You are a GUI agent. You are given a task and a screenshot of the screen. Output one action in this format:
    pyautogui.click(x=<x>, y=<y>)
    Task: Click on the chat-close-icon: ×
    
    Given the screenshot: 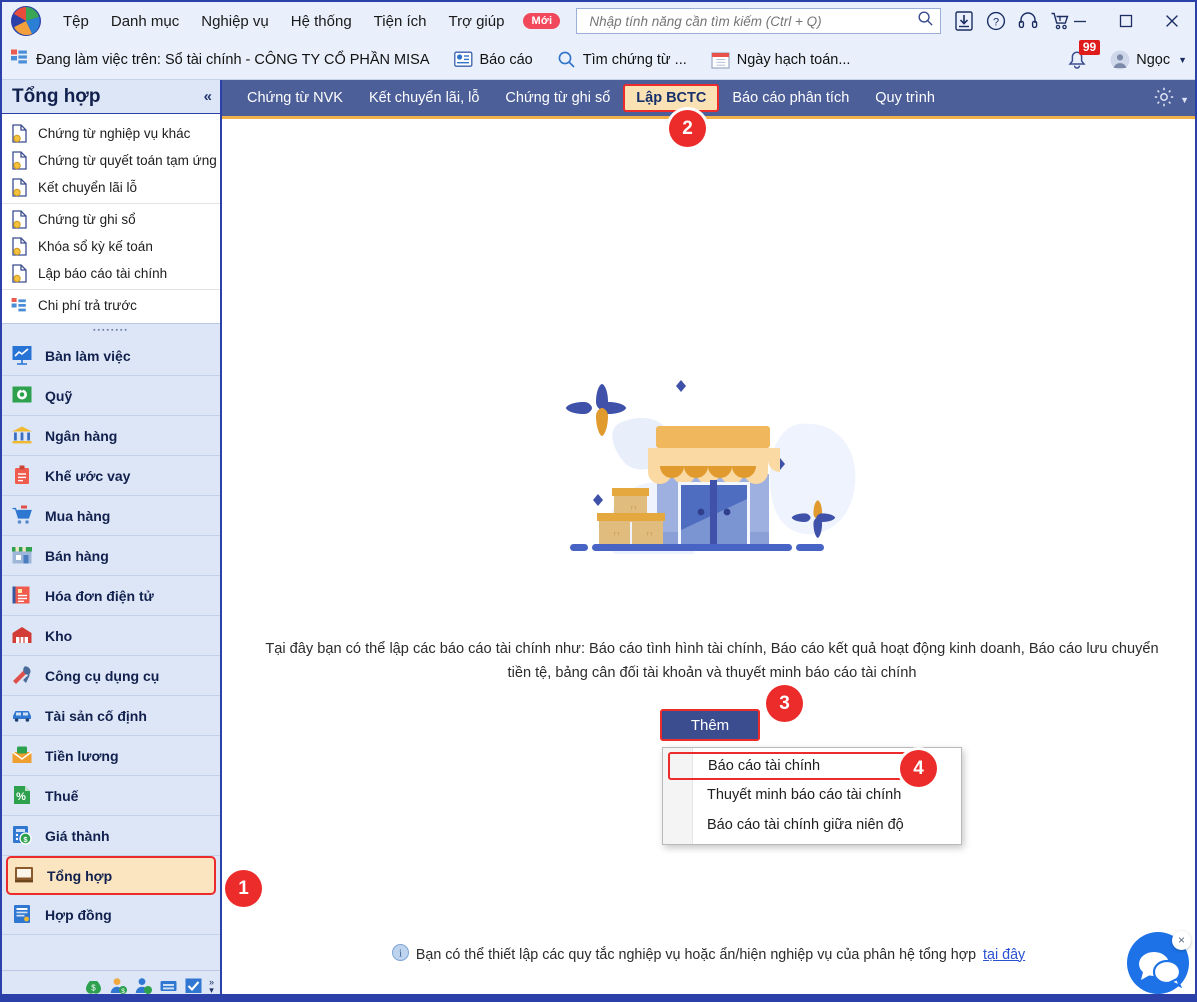 What is the action you would take?
    pyautogui.click(x=1181, y=940)
    